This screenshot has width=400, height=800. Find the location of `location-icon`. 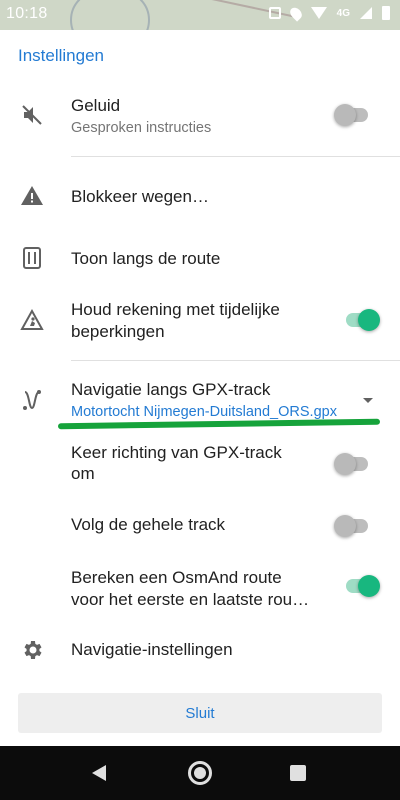

location-icon is located at coordinates (295, 13).